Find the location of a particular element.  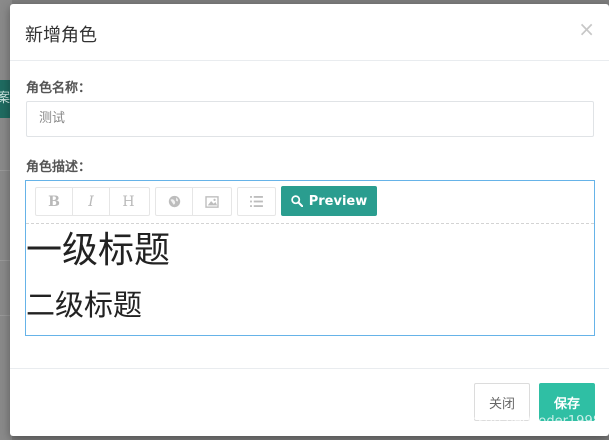

modal-title: 新增角色 is located at coordinates (61, 35).